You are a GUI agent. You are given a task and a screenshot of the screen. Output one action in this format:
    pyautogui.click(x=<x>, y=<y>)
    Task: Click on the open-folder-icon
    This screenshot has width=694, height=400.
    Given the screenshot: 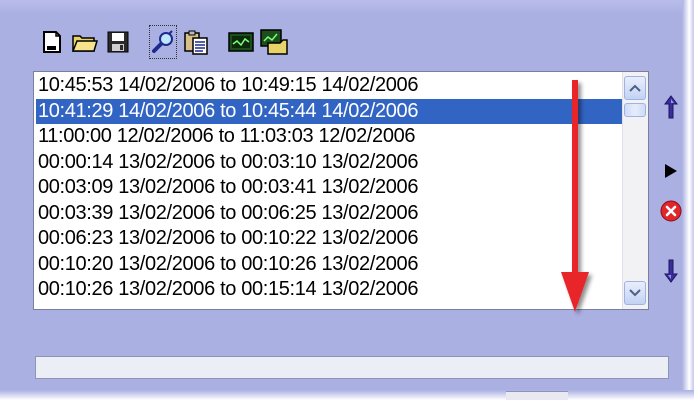 What is the action you would take?
    pyautogui.click(x=85, y=43)
    